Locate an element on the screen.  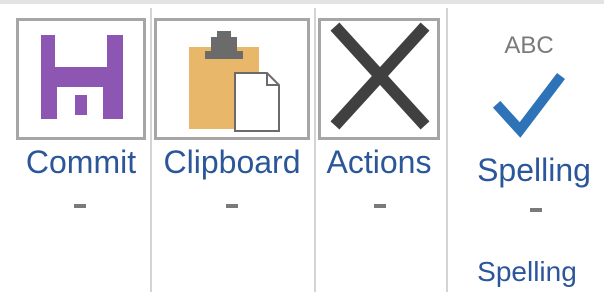
actions-dropdown-arrow is located at coordinates (380, 206).